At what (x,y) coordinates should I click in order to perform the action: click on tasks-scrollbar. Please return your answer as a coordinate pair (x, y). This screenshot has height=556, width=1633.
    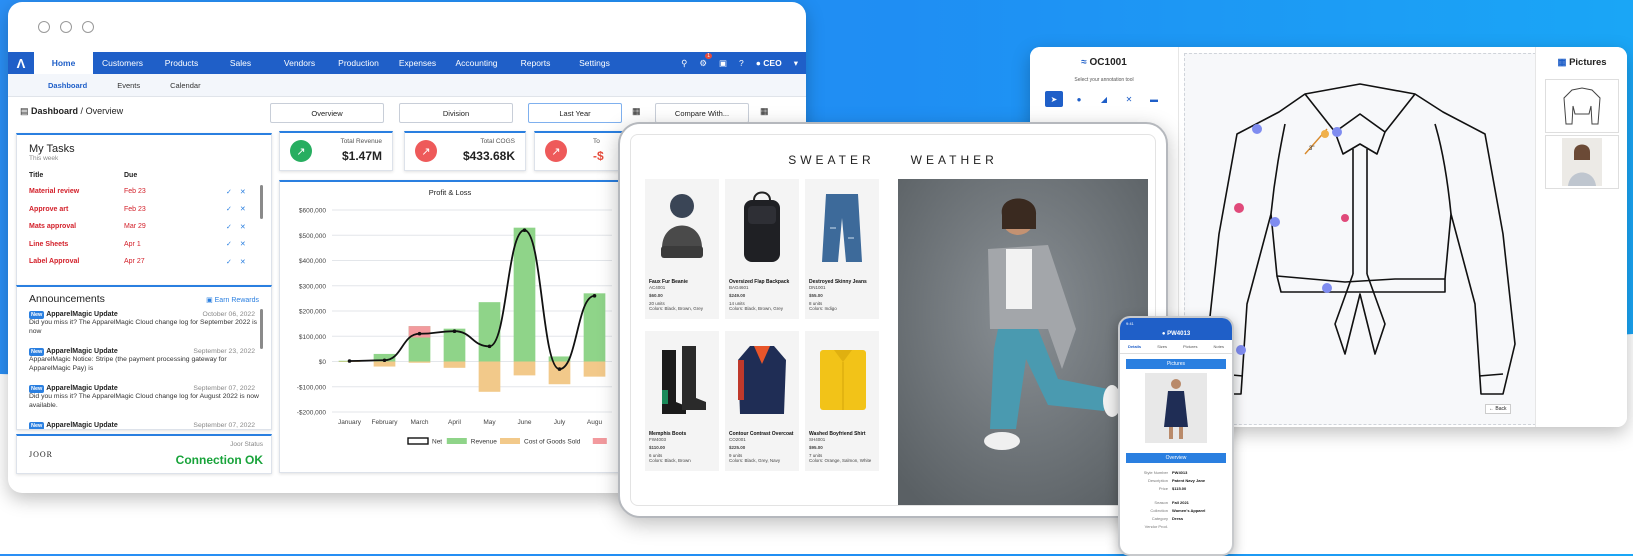
    Looking at the image, I should click on (261, 202).